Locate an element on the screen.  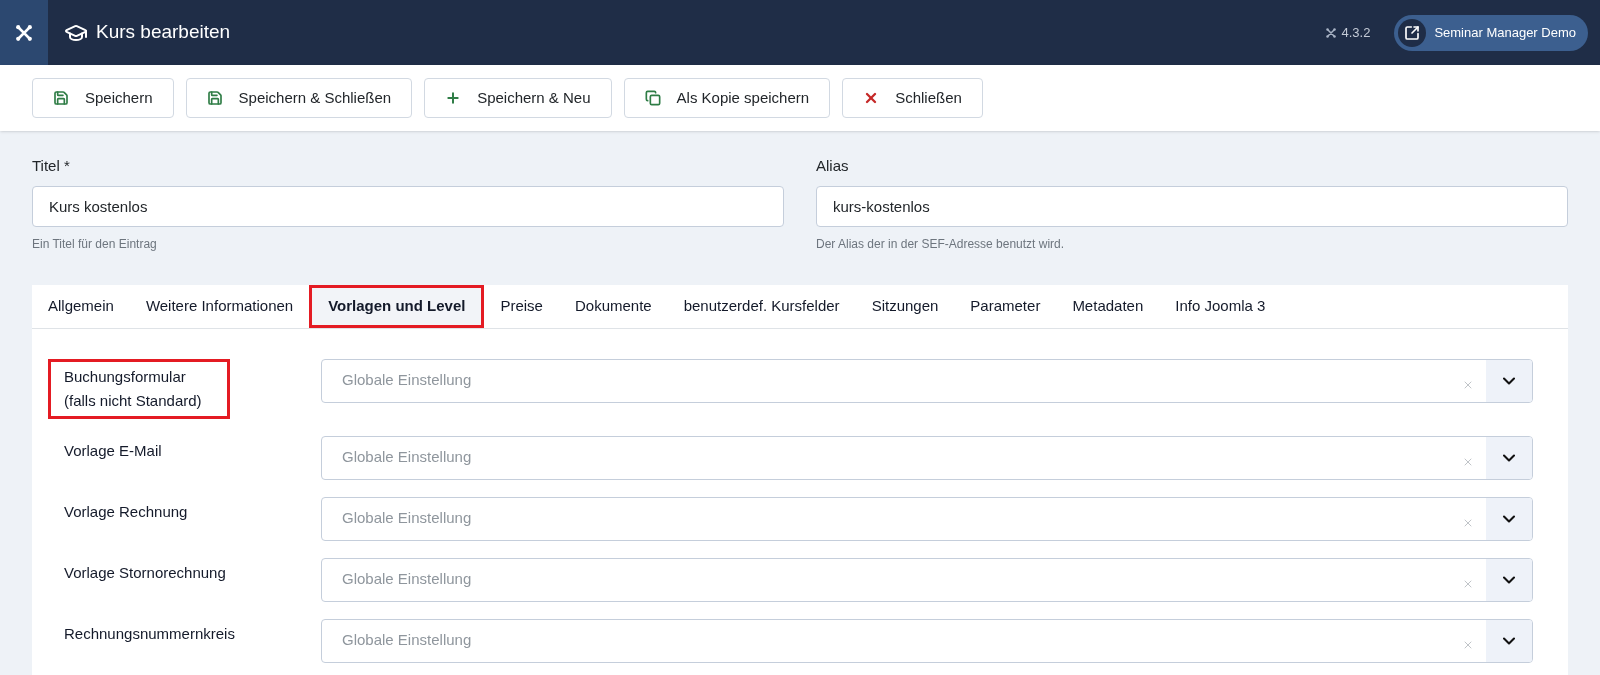
external-link-icon is located at coordinates (1412, 32).